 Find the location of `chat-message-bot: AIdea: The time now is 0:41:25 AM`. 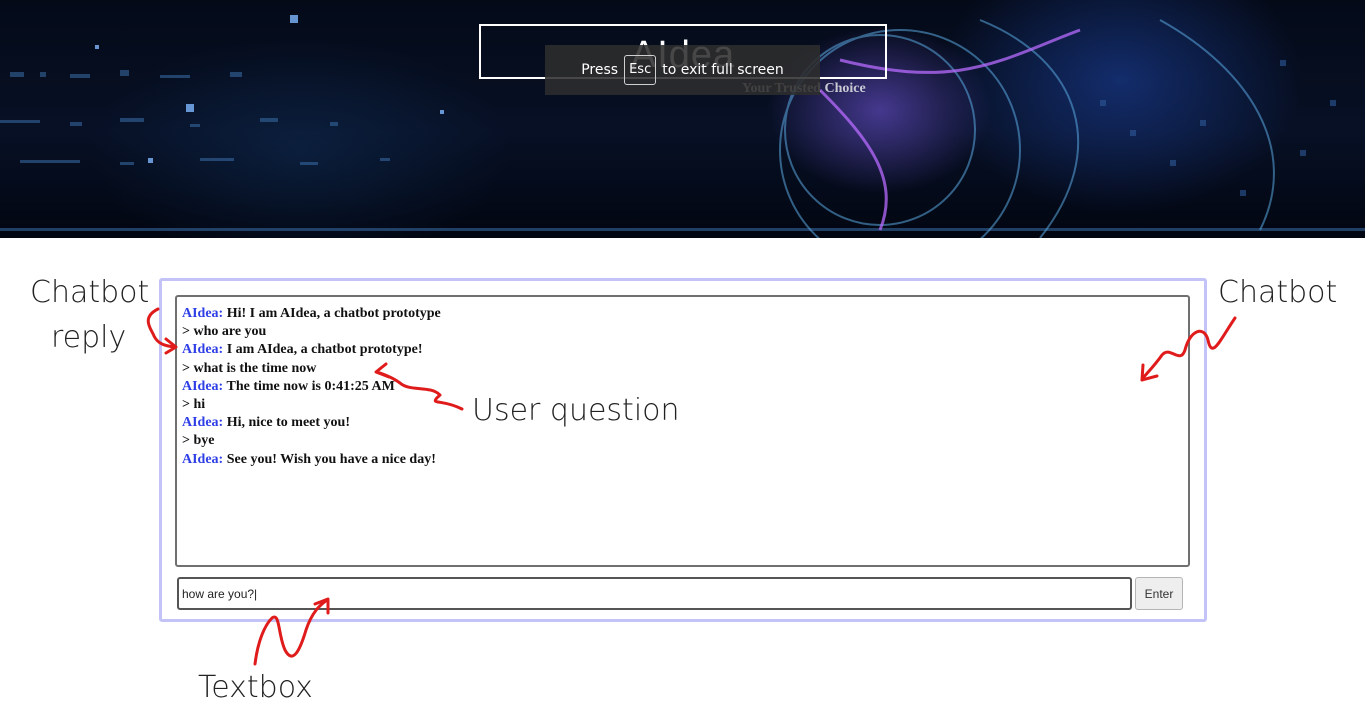

chat-message-bot: AIdea: The time now is 0:41:25 AM is located at coordinates (682, 387).